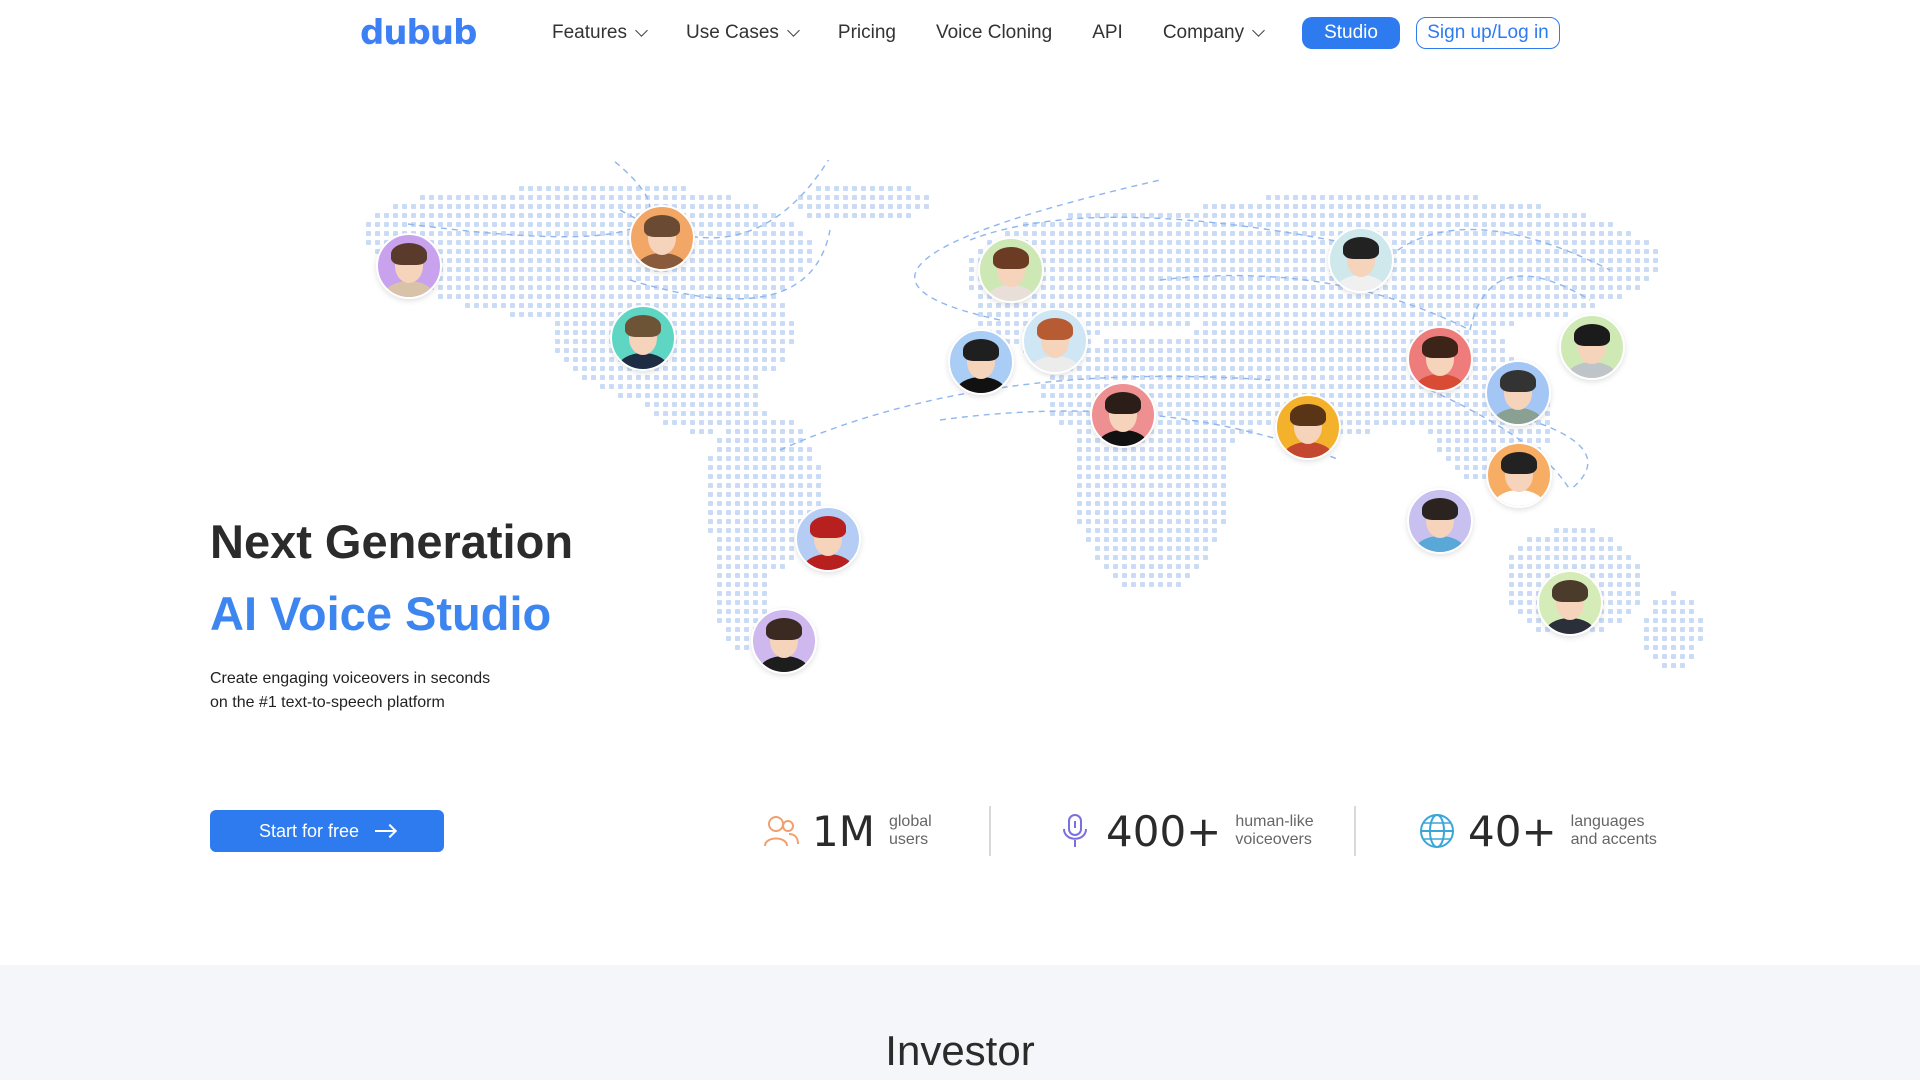 The image size is (1920, 1080). Describe the element at coordinates (600, 33) in the screenshot. I see `nav-item-features: Features` at that location.